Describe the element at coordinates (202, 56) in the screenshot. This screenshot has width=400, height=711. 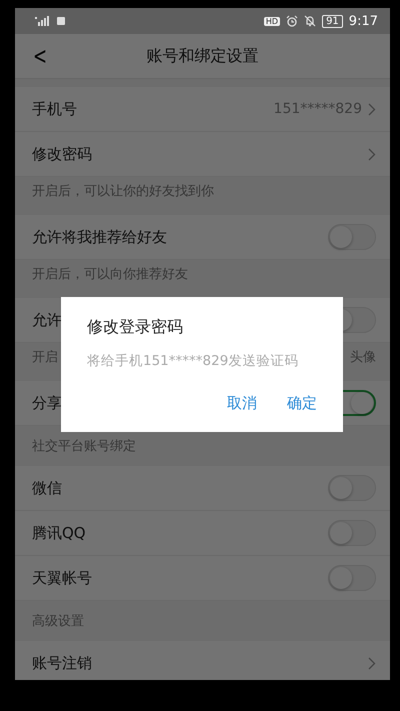
I see `page-title: 账号和绑定设置` at that location.